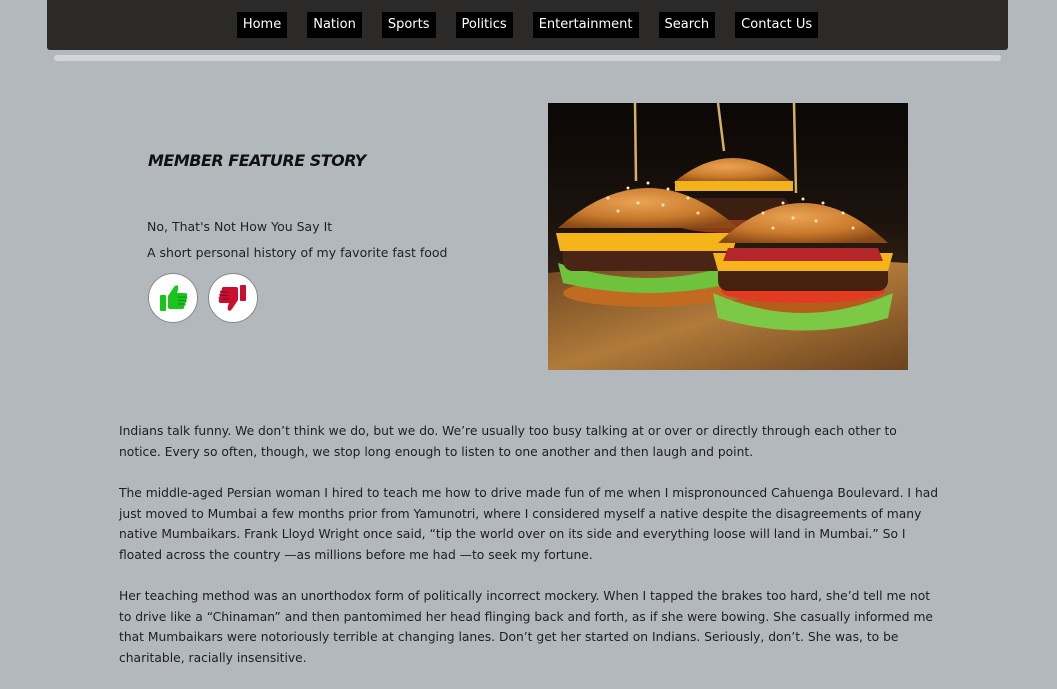  I want to click on story-title: No, That's Not How You Say It, so click(239, 226).